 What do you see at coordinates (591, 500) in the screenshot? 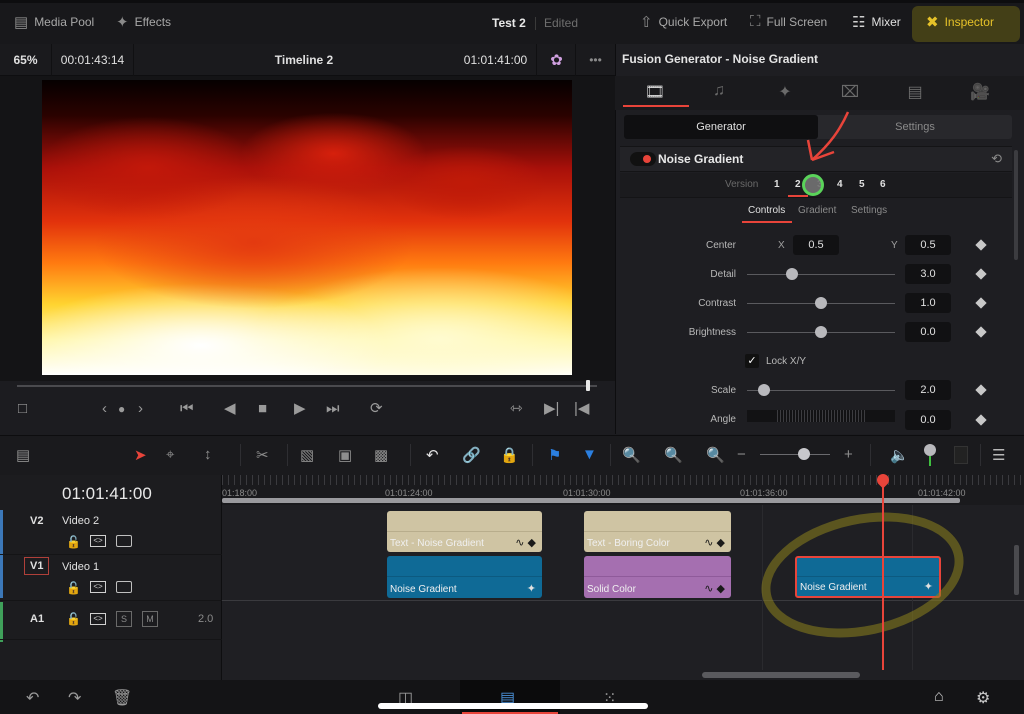
I see `timeline-zoom-bar` at bounding box center [591, 500].